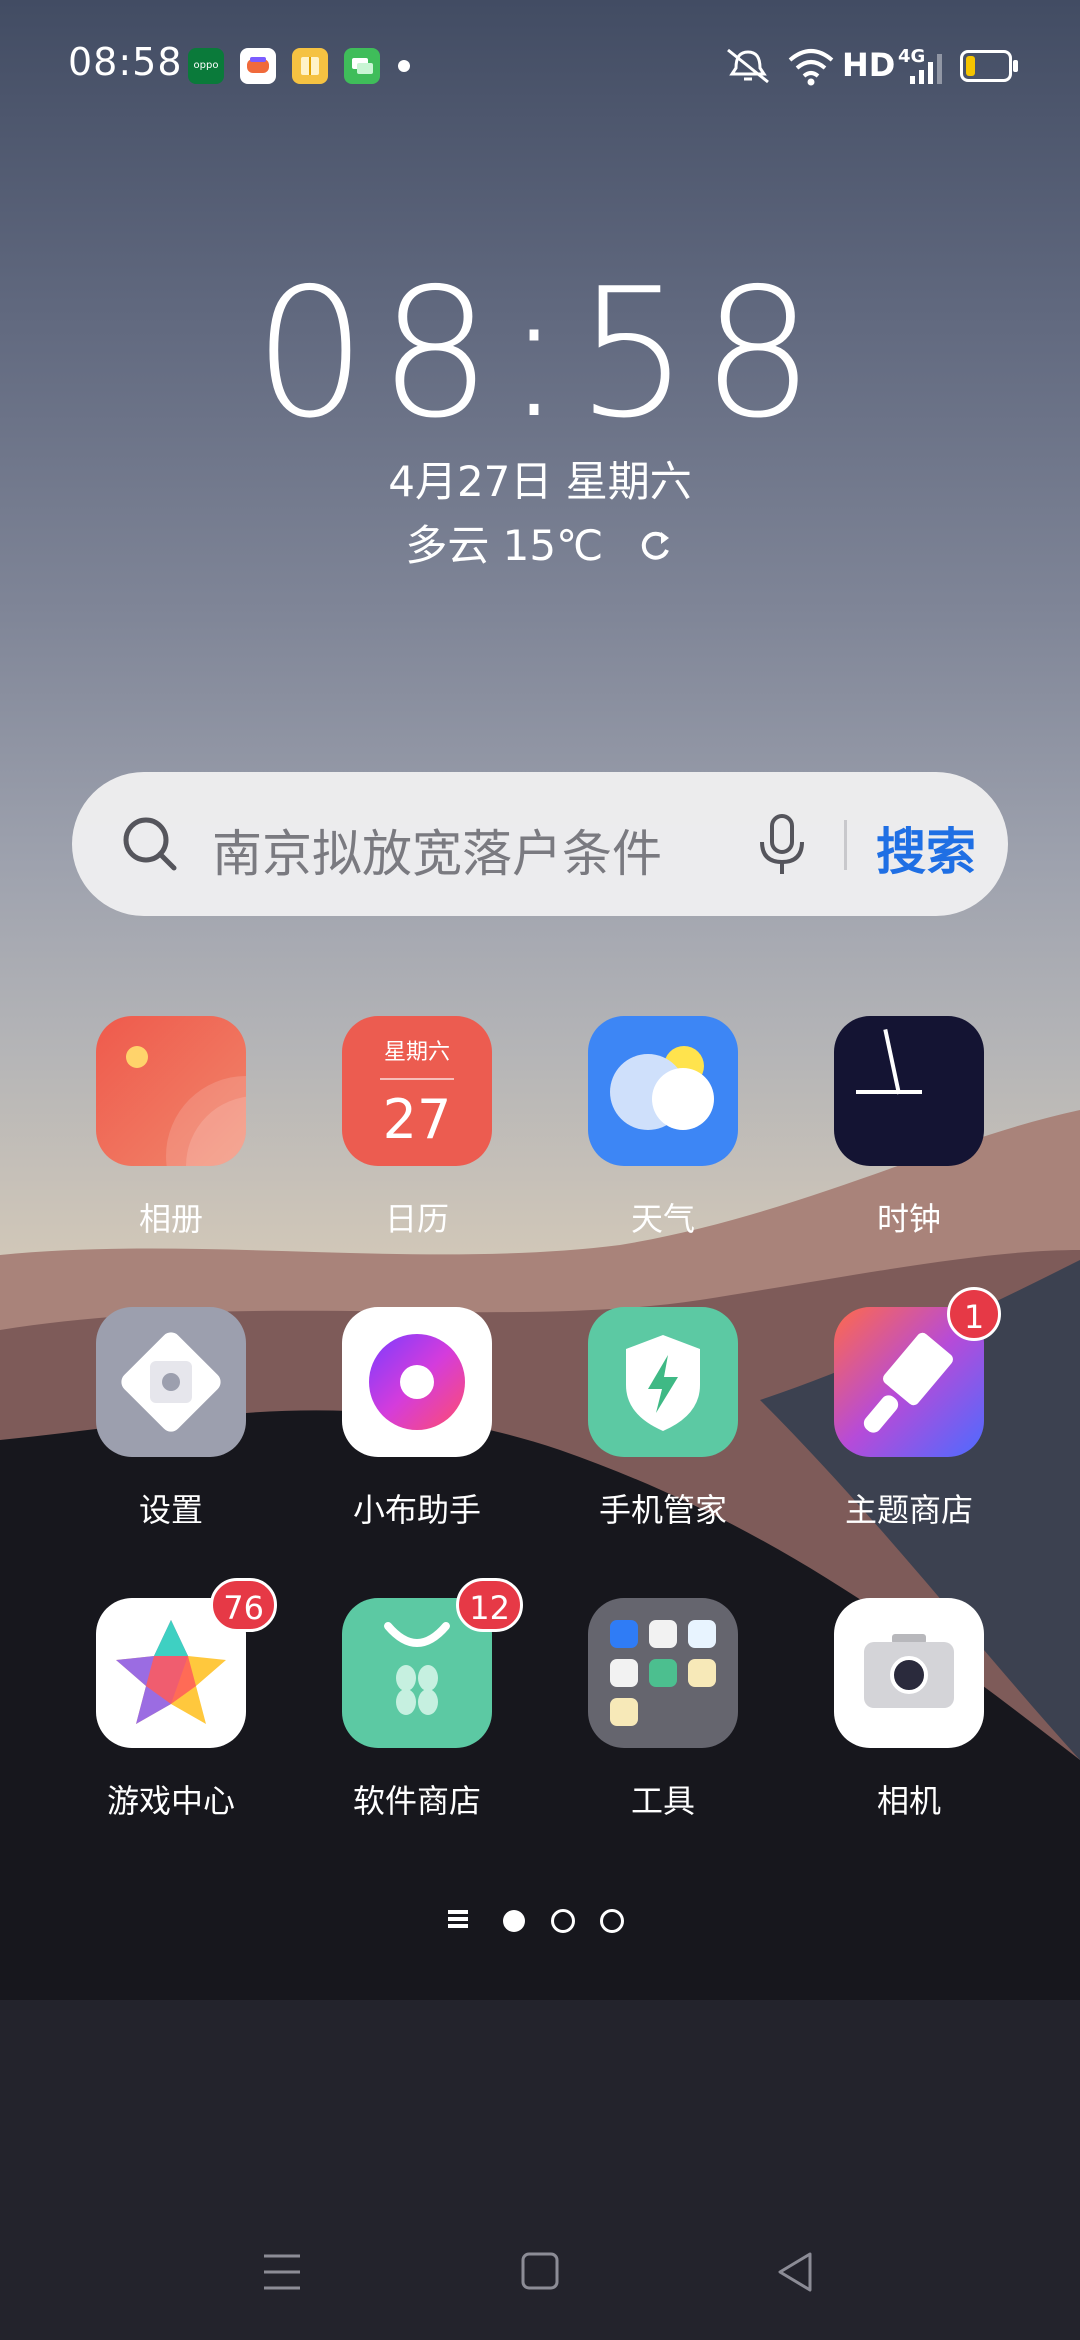 The image size is (1080, 2340). Describe the element at coordinates (416, 1510) in the screenshot. I see `app-label: 小布助手` at that location.